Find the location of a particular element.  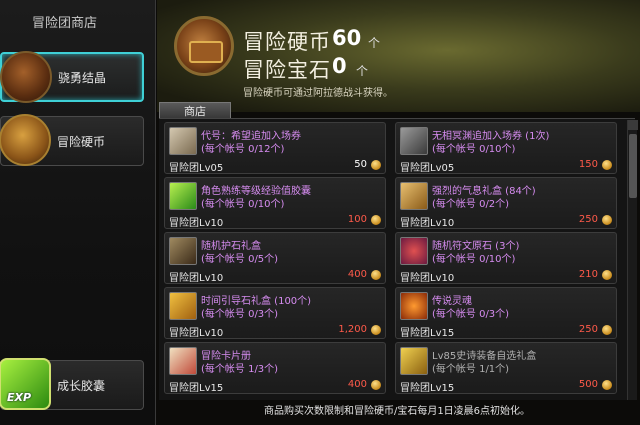

reset-notice: 商品购买次数限制和冒险硬币/宝石每月1日凌晨6点初始化。 is located at coordinates (397, 411).